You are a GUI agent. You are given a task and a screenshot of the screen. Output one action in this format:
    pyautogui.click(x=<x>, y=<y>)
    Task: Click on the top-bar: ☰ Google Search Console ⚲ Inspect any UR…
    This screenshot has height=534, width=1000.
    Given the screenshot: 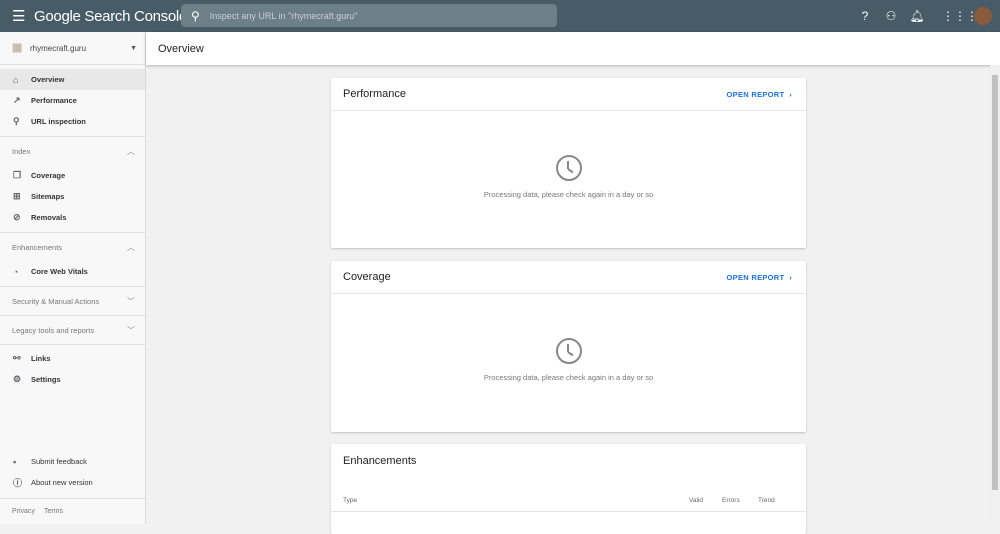 What is the action you would take?
    pyautogui.click(x=500, y=16)
    